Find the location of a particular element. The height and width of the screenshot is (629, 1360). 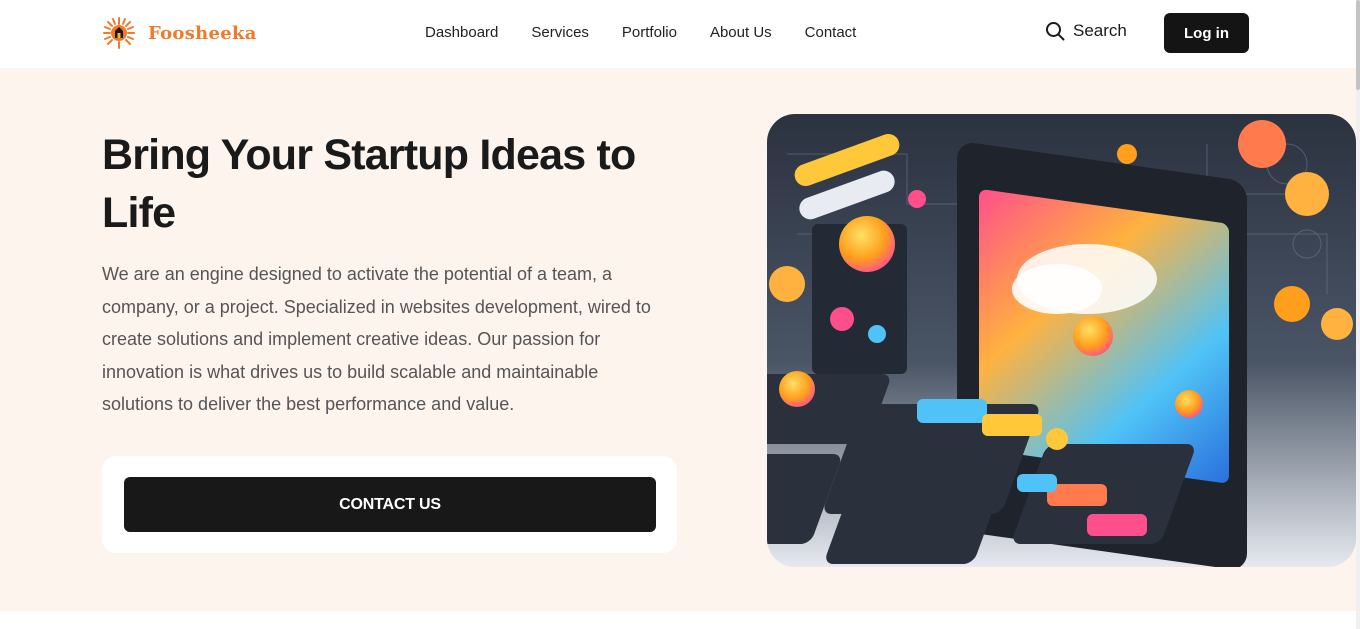

search-button: Search is located at coordinates (1086, 31).